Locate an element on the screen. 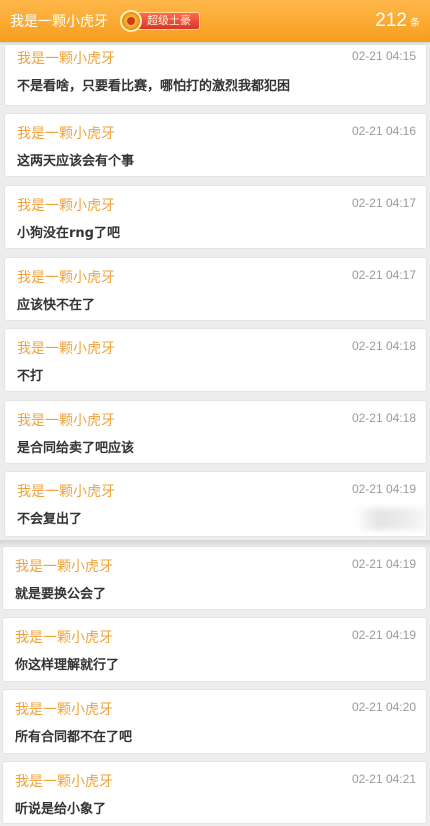 The width and height of the screenshot is (430, 826). message-time: 02-21 04:20 is located at coordinates (383, 707).